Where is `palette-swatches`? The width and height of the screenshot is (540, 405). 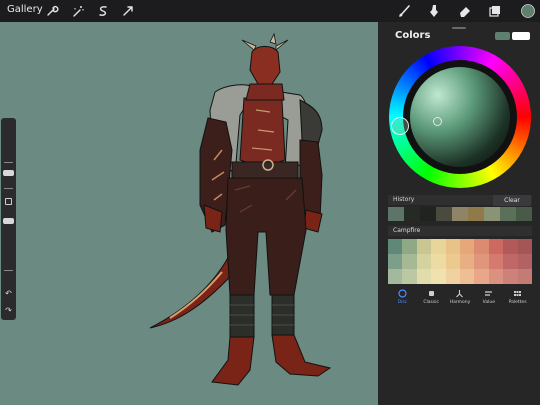 palette-swatches is located at coordinates (460, 261).